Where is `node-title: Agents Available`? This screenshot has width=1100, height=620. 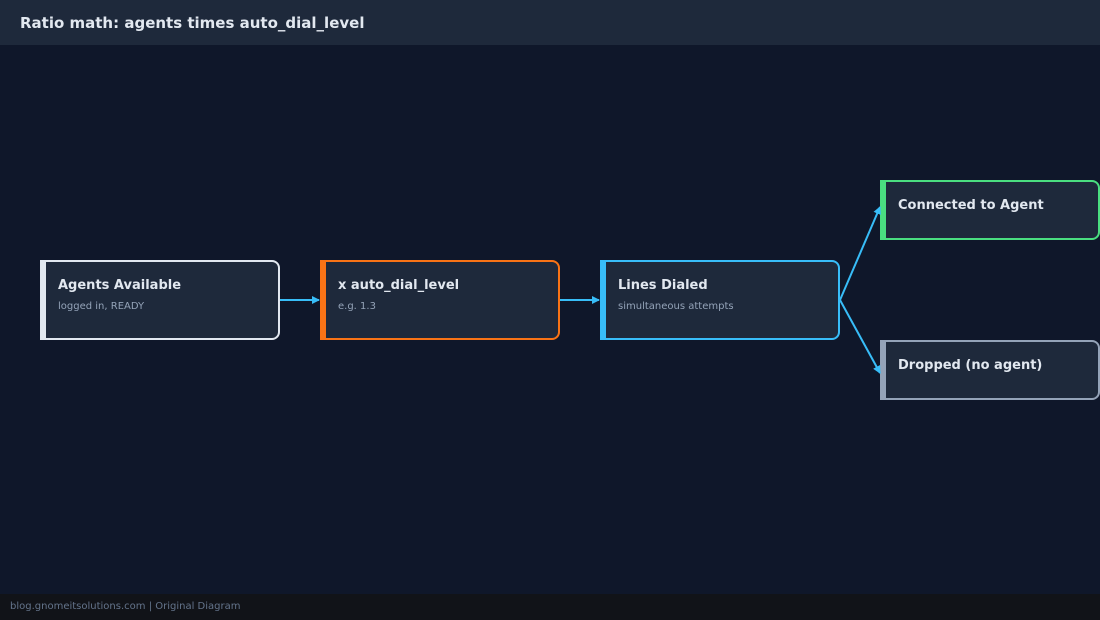
node-title: Agents Available is located at coordinates (120, 285).